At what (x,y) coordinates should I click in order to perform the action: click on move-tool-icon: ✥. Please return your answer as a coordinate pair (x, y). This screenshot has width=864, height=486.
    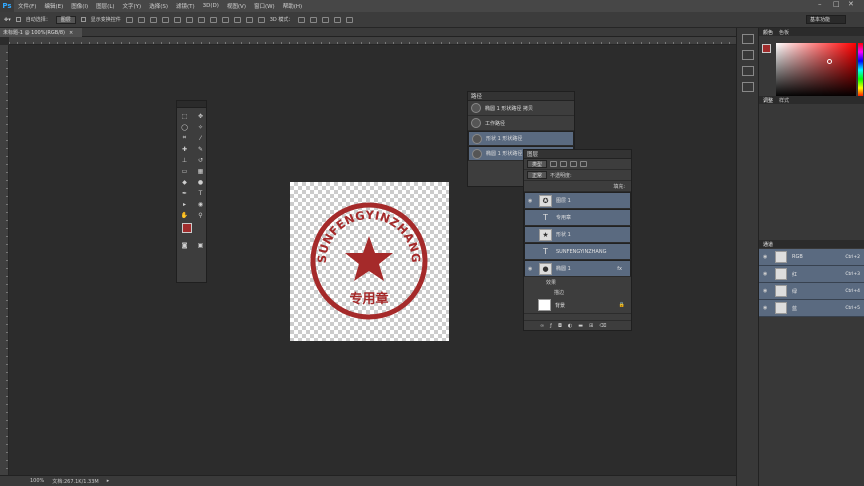
    Looking at the image, I should click on (200, 116).